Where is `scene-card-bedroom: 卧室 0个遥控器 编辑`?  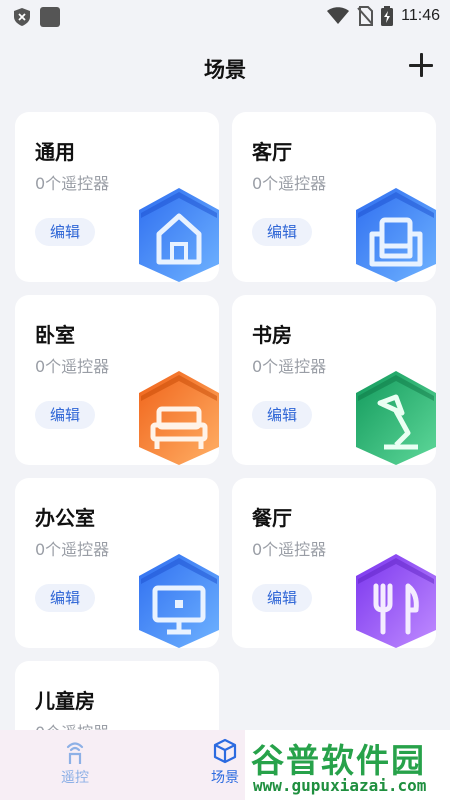 scene-card-bedroom: 卧室 0个遥控器 编辑 is located at coordinates (117, 380).